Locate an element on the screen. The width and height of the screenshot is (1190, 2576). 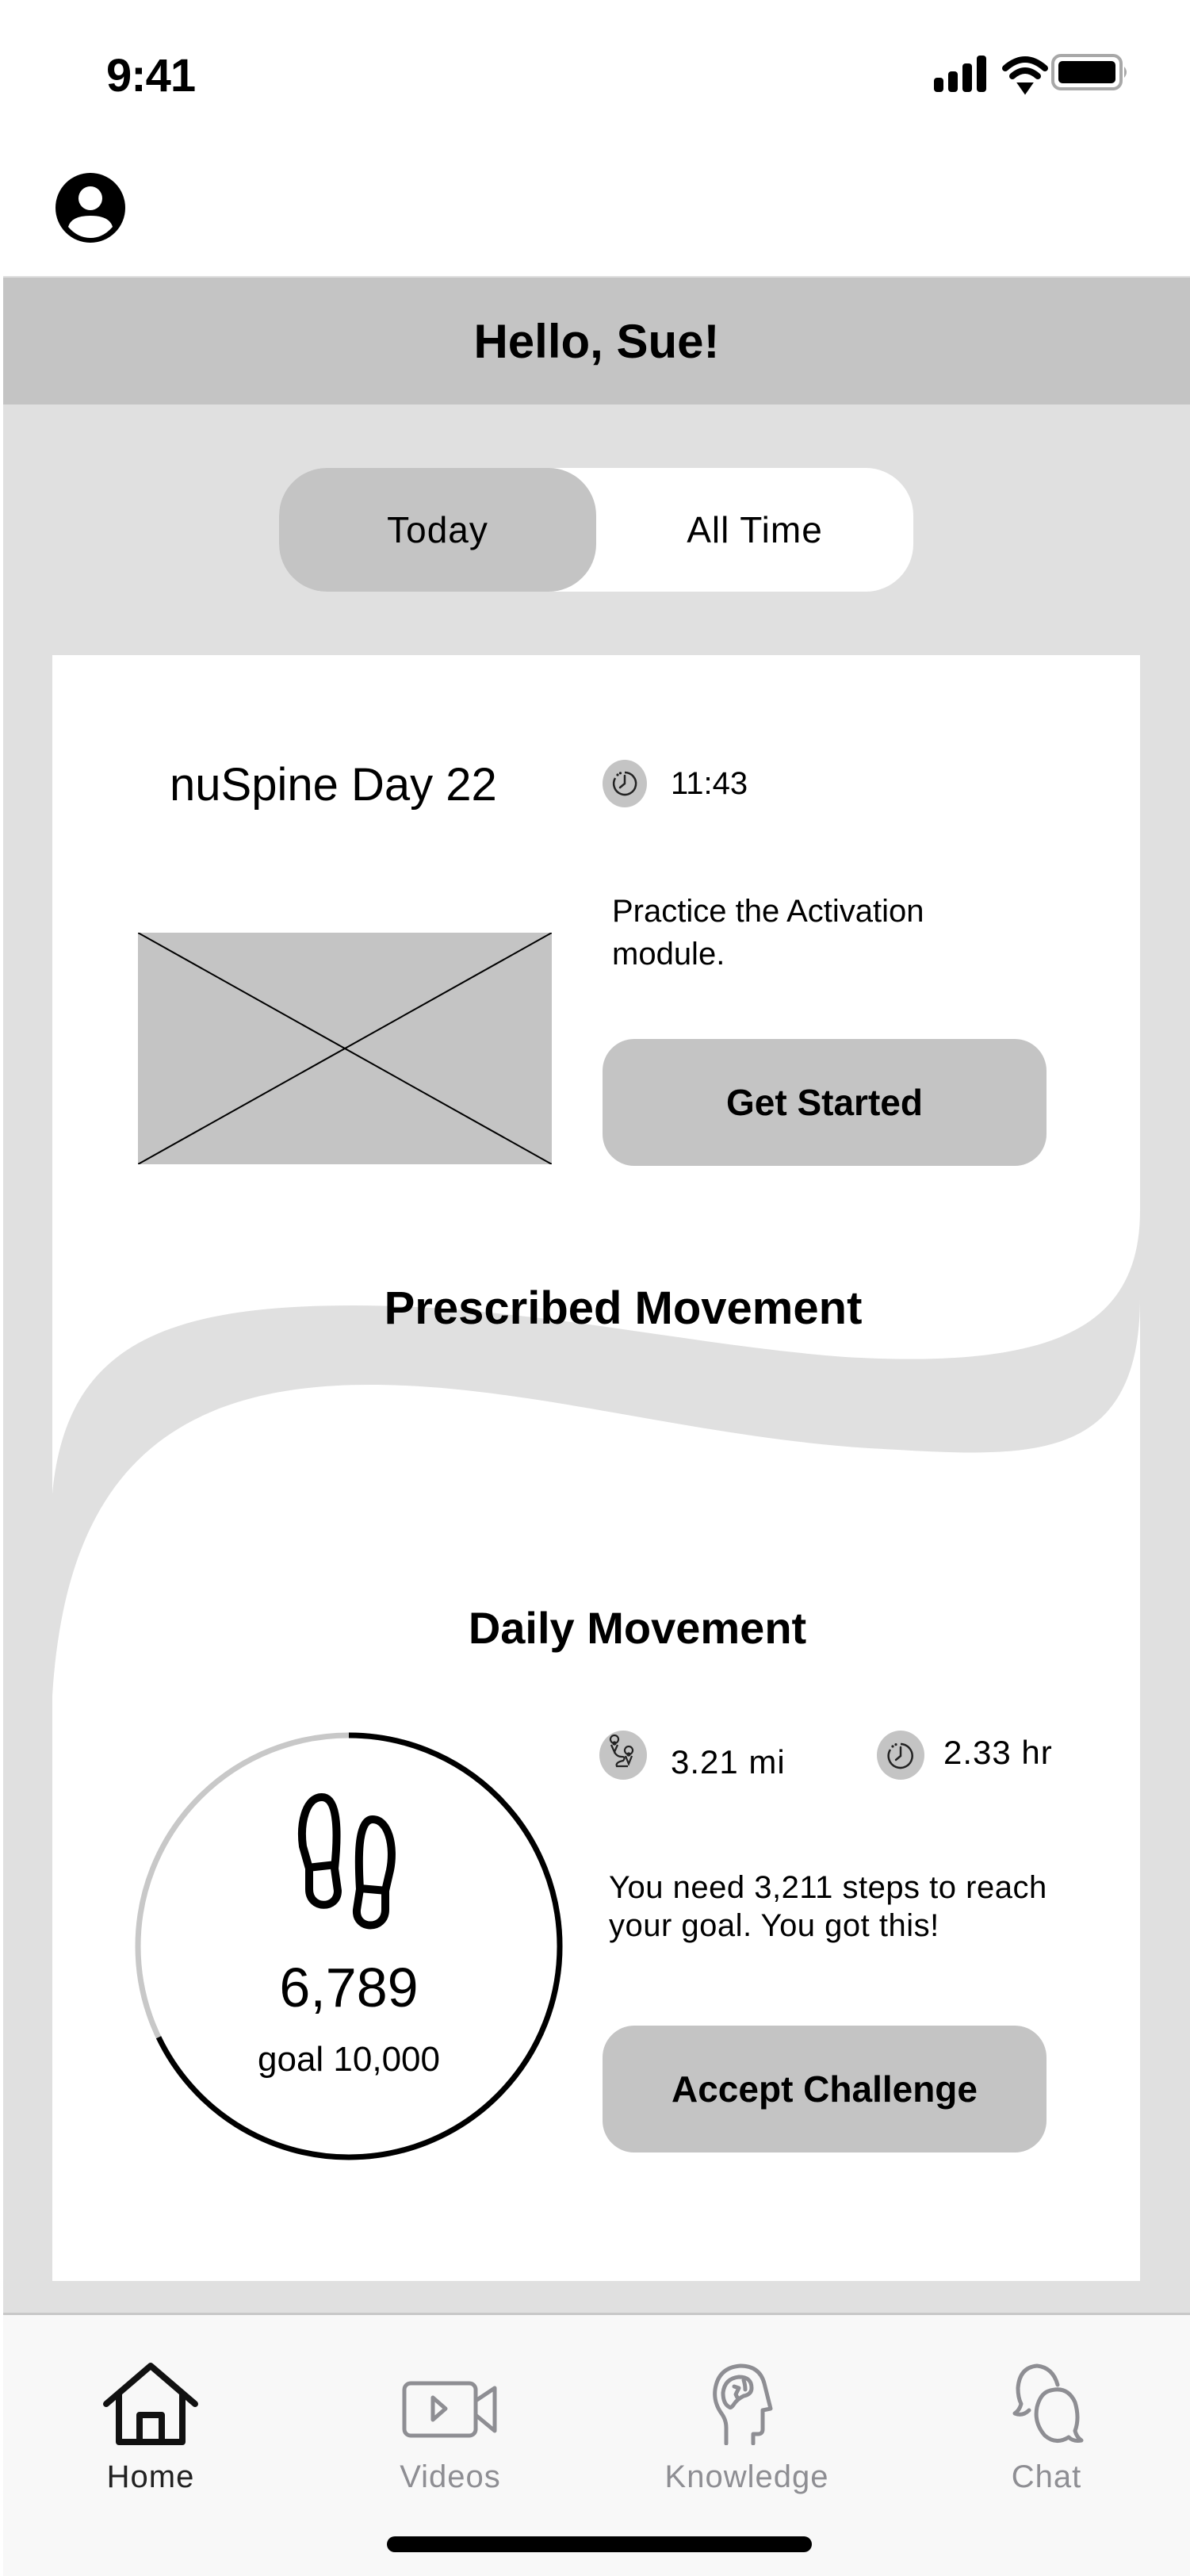
steps-goal: goal 10,000 is located at coordinates (349, 2059).